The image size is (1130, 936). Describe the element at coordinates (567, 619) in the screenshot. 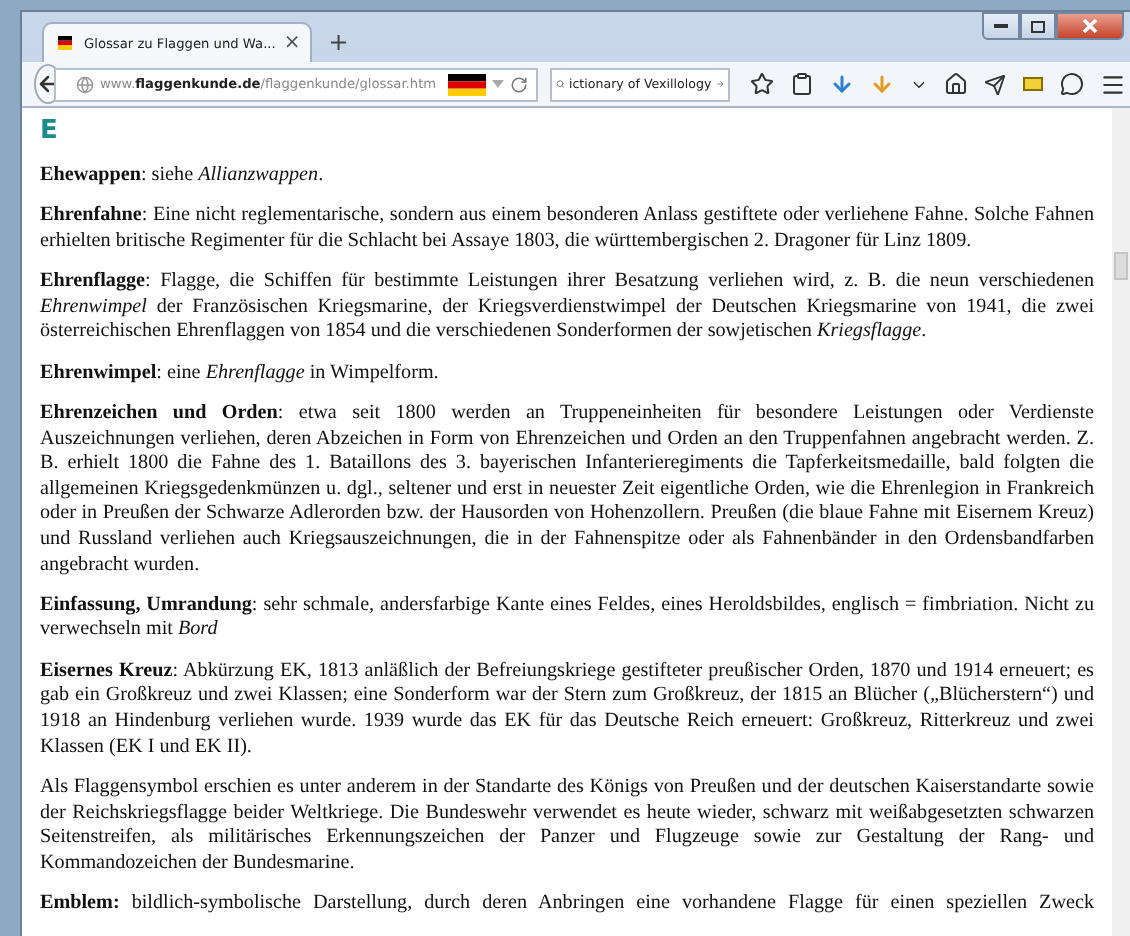

I see `glossary-entry: Einfassung, Umrandung: sehr schmale, andersfarbige Kante eines Feldes, eines Heroldsbildes, englisch = fimbriation. Nicht zu verwechseln mit Bord` at that location.